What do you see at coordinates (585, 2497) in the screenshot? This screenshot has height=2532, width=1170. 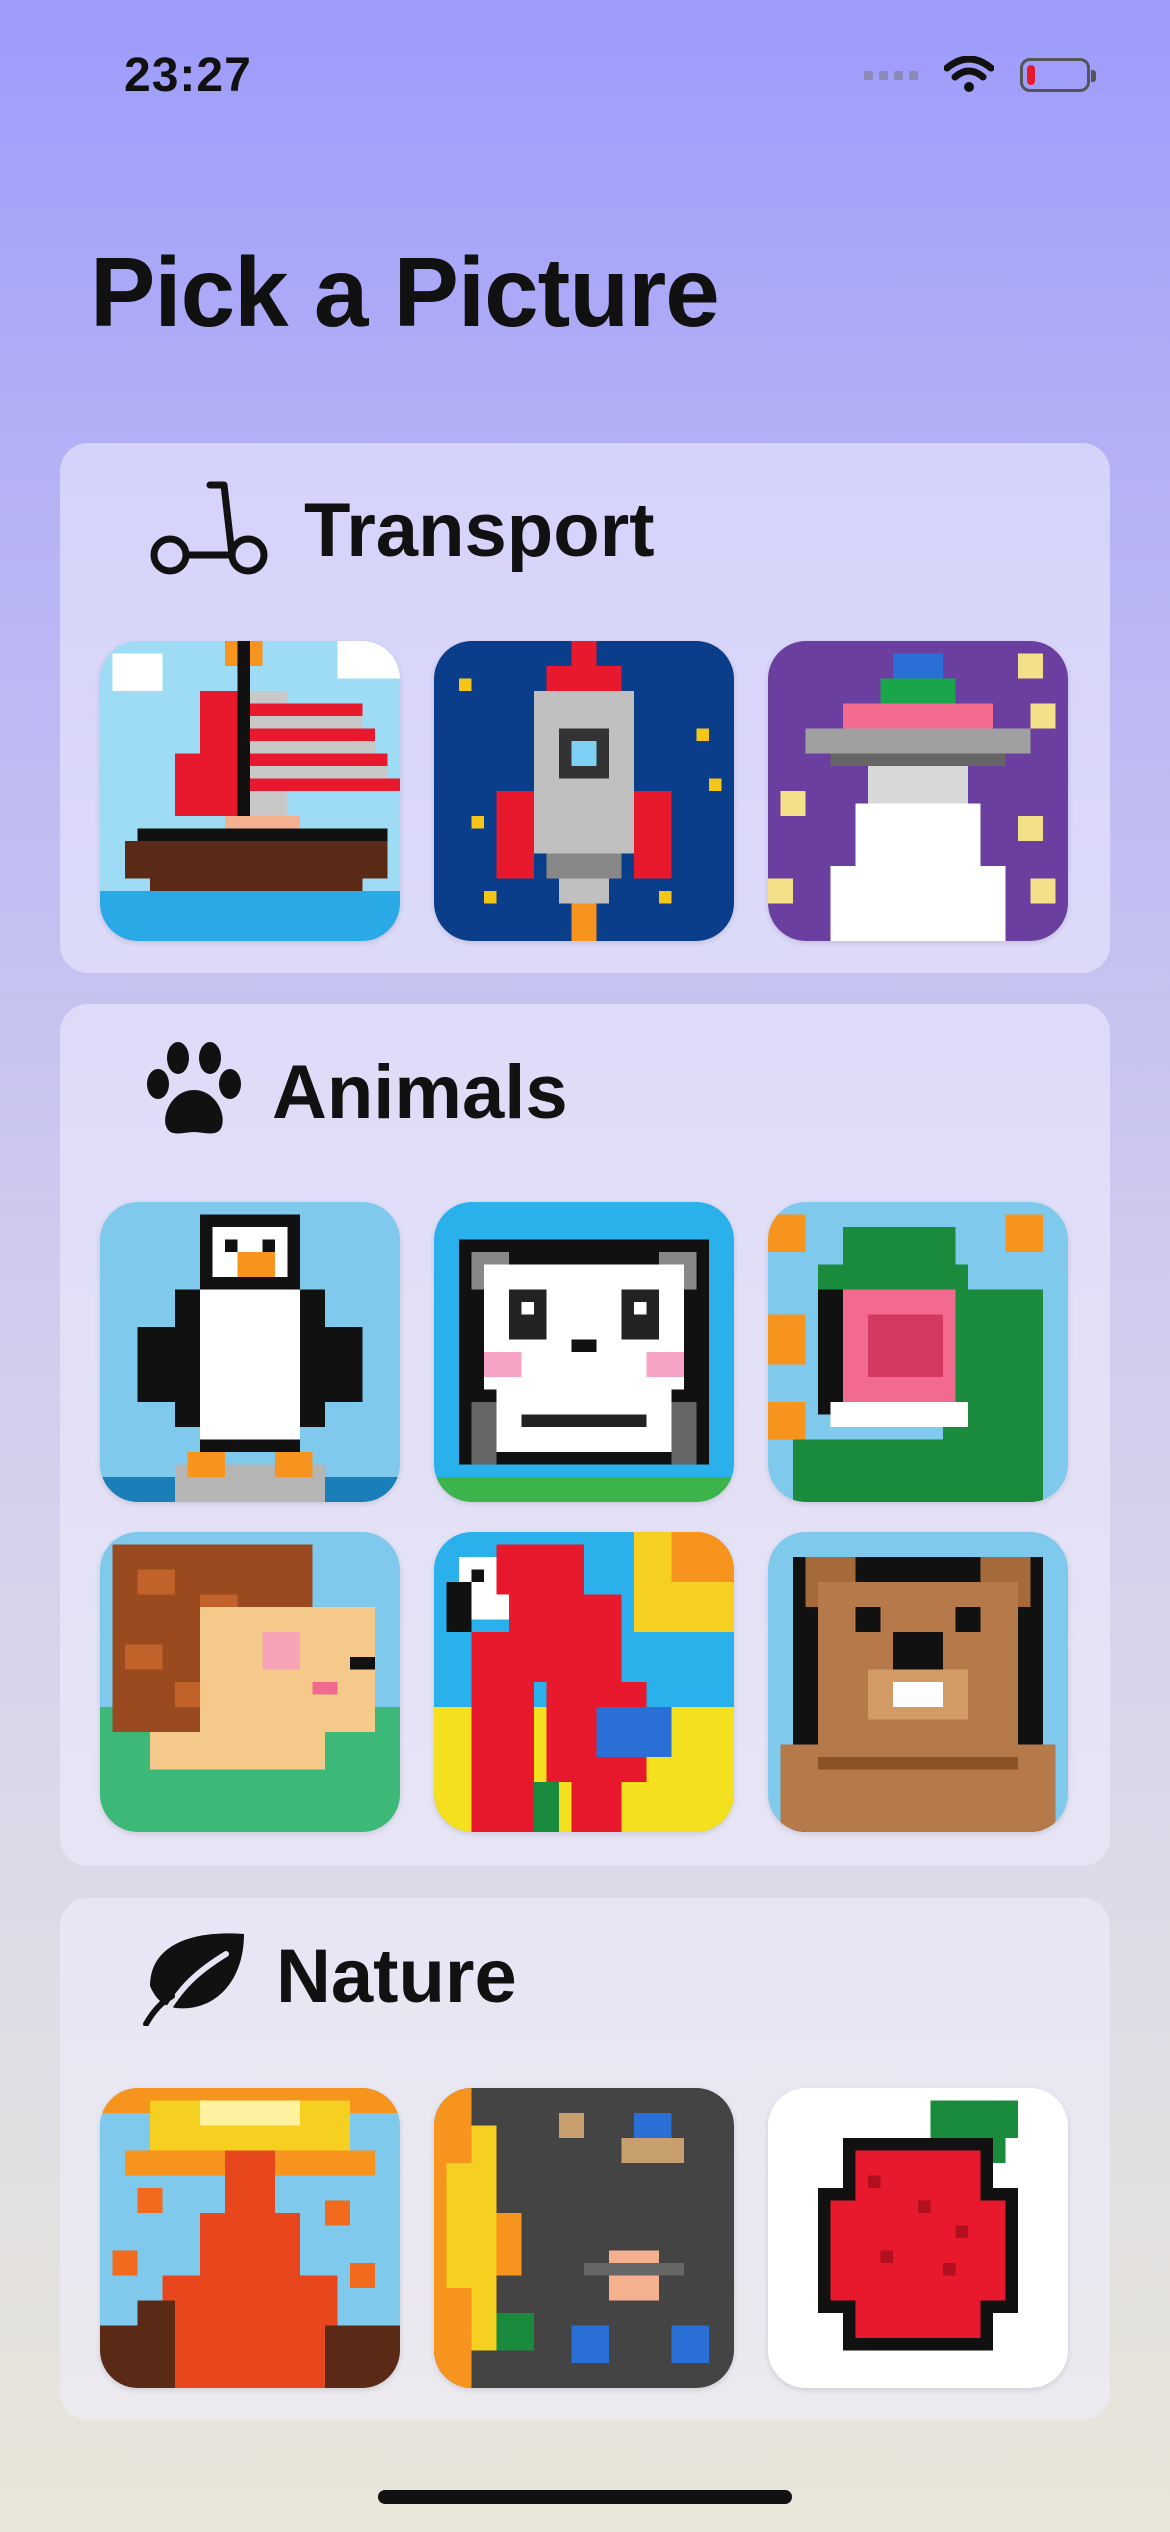 I see `home-indicator` at bounding box center [585, 2497].